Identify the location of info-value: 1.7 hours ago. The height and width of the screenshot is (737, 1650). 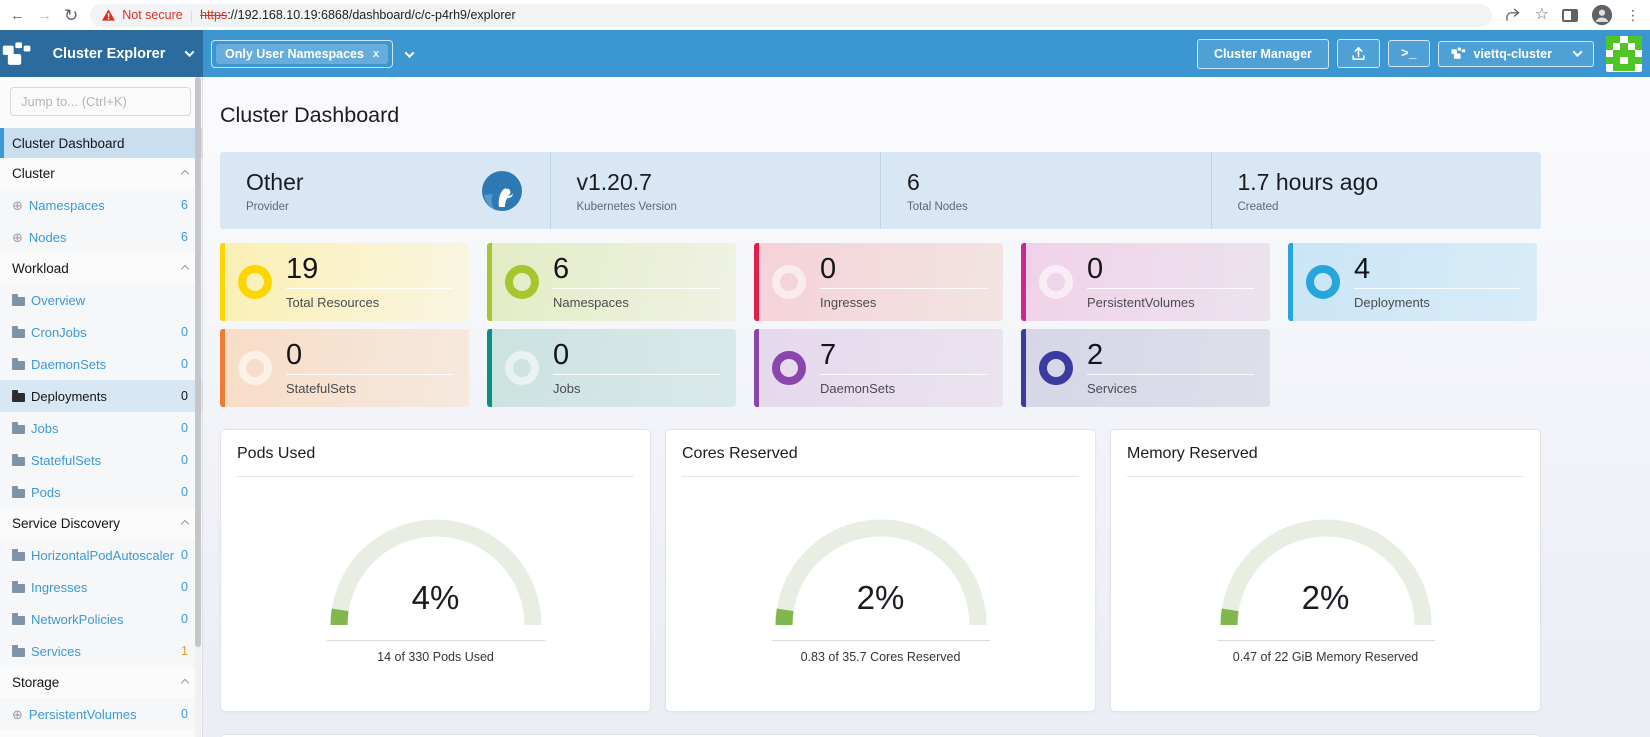
(1308, 181).